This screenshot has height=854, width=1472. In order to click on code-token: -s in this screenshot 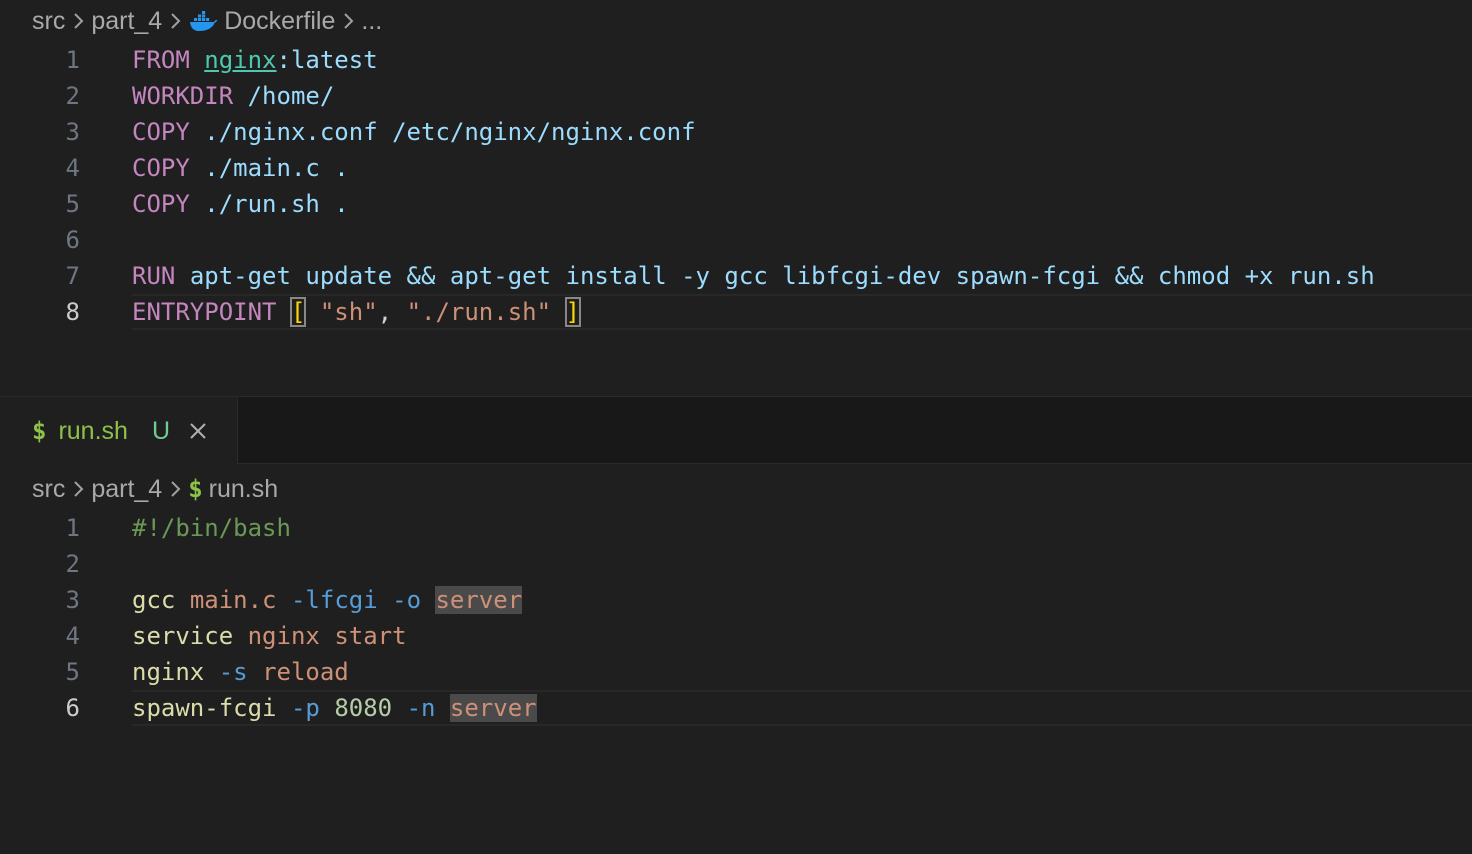, I will do `click(233, 672)`.